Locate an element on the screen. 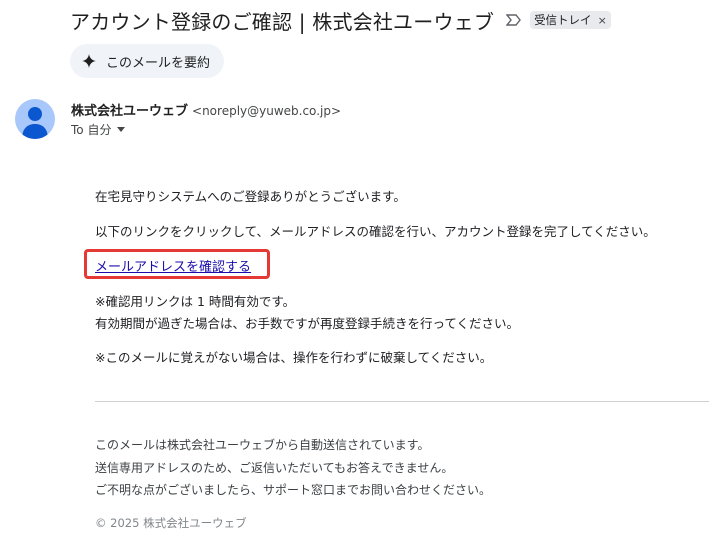 The height and width of the screenshot is (541, 709). sparkle-icon is located at coordinates (89, 61).